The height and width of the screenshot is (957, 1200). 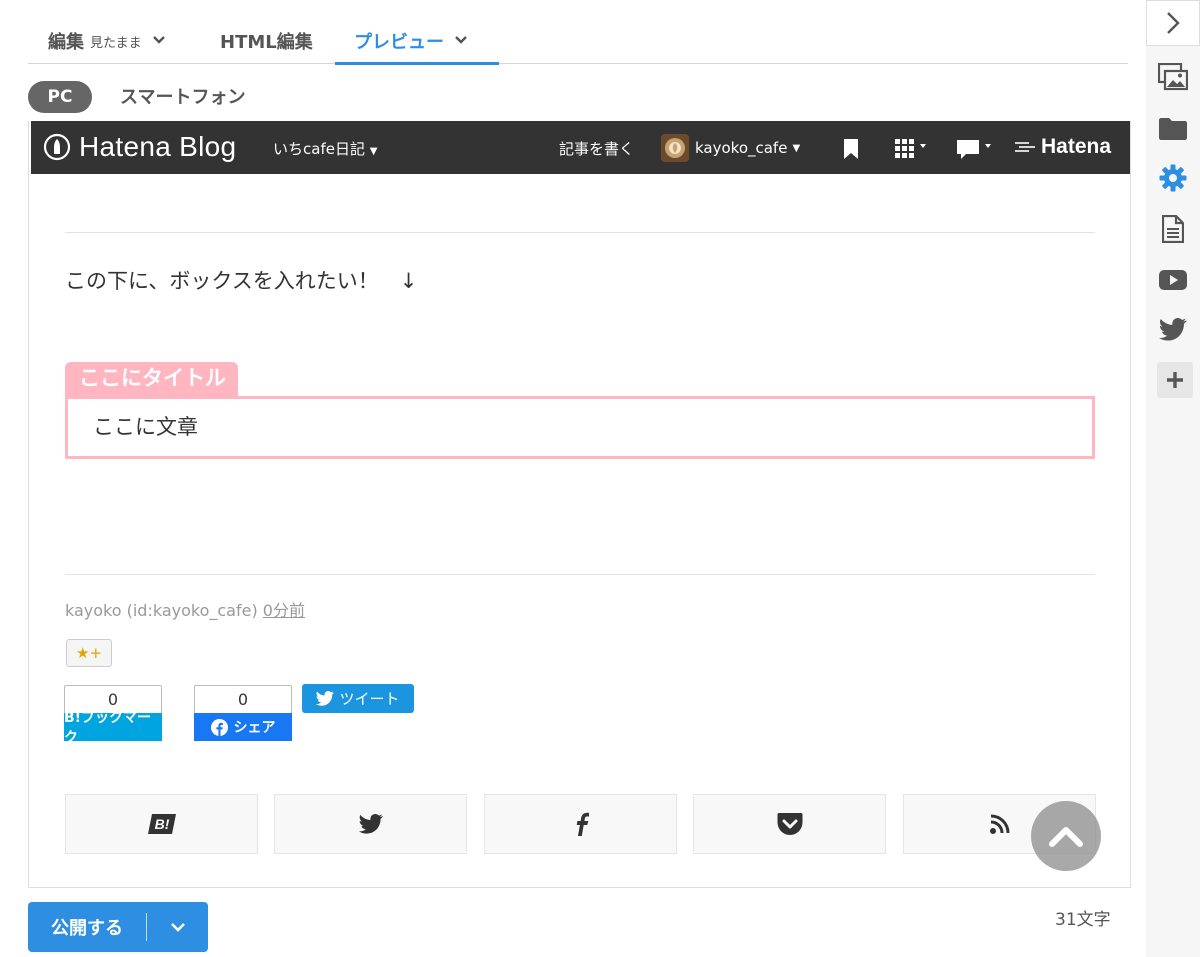 What do you see at coordinates (975, 152) in the screenshot?
I see `comment-icon` at bounding box center [975, 152].